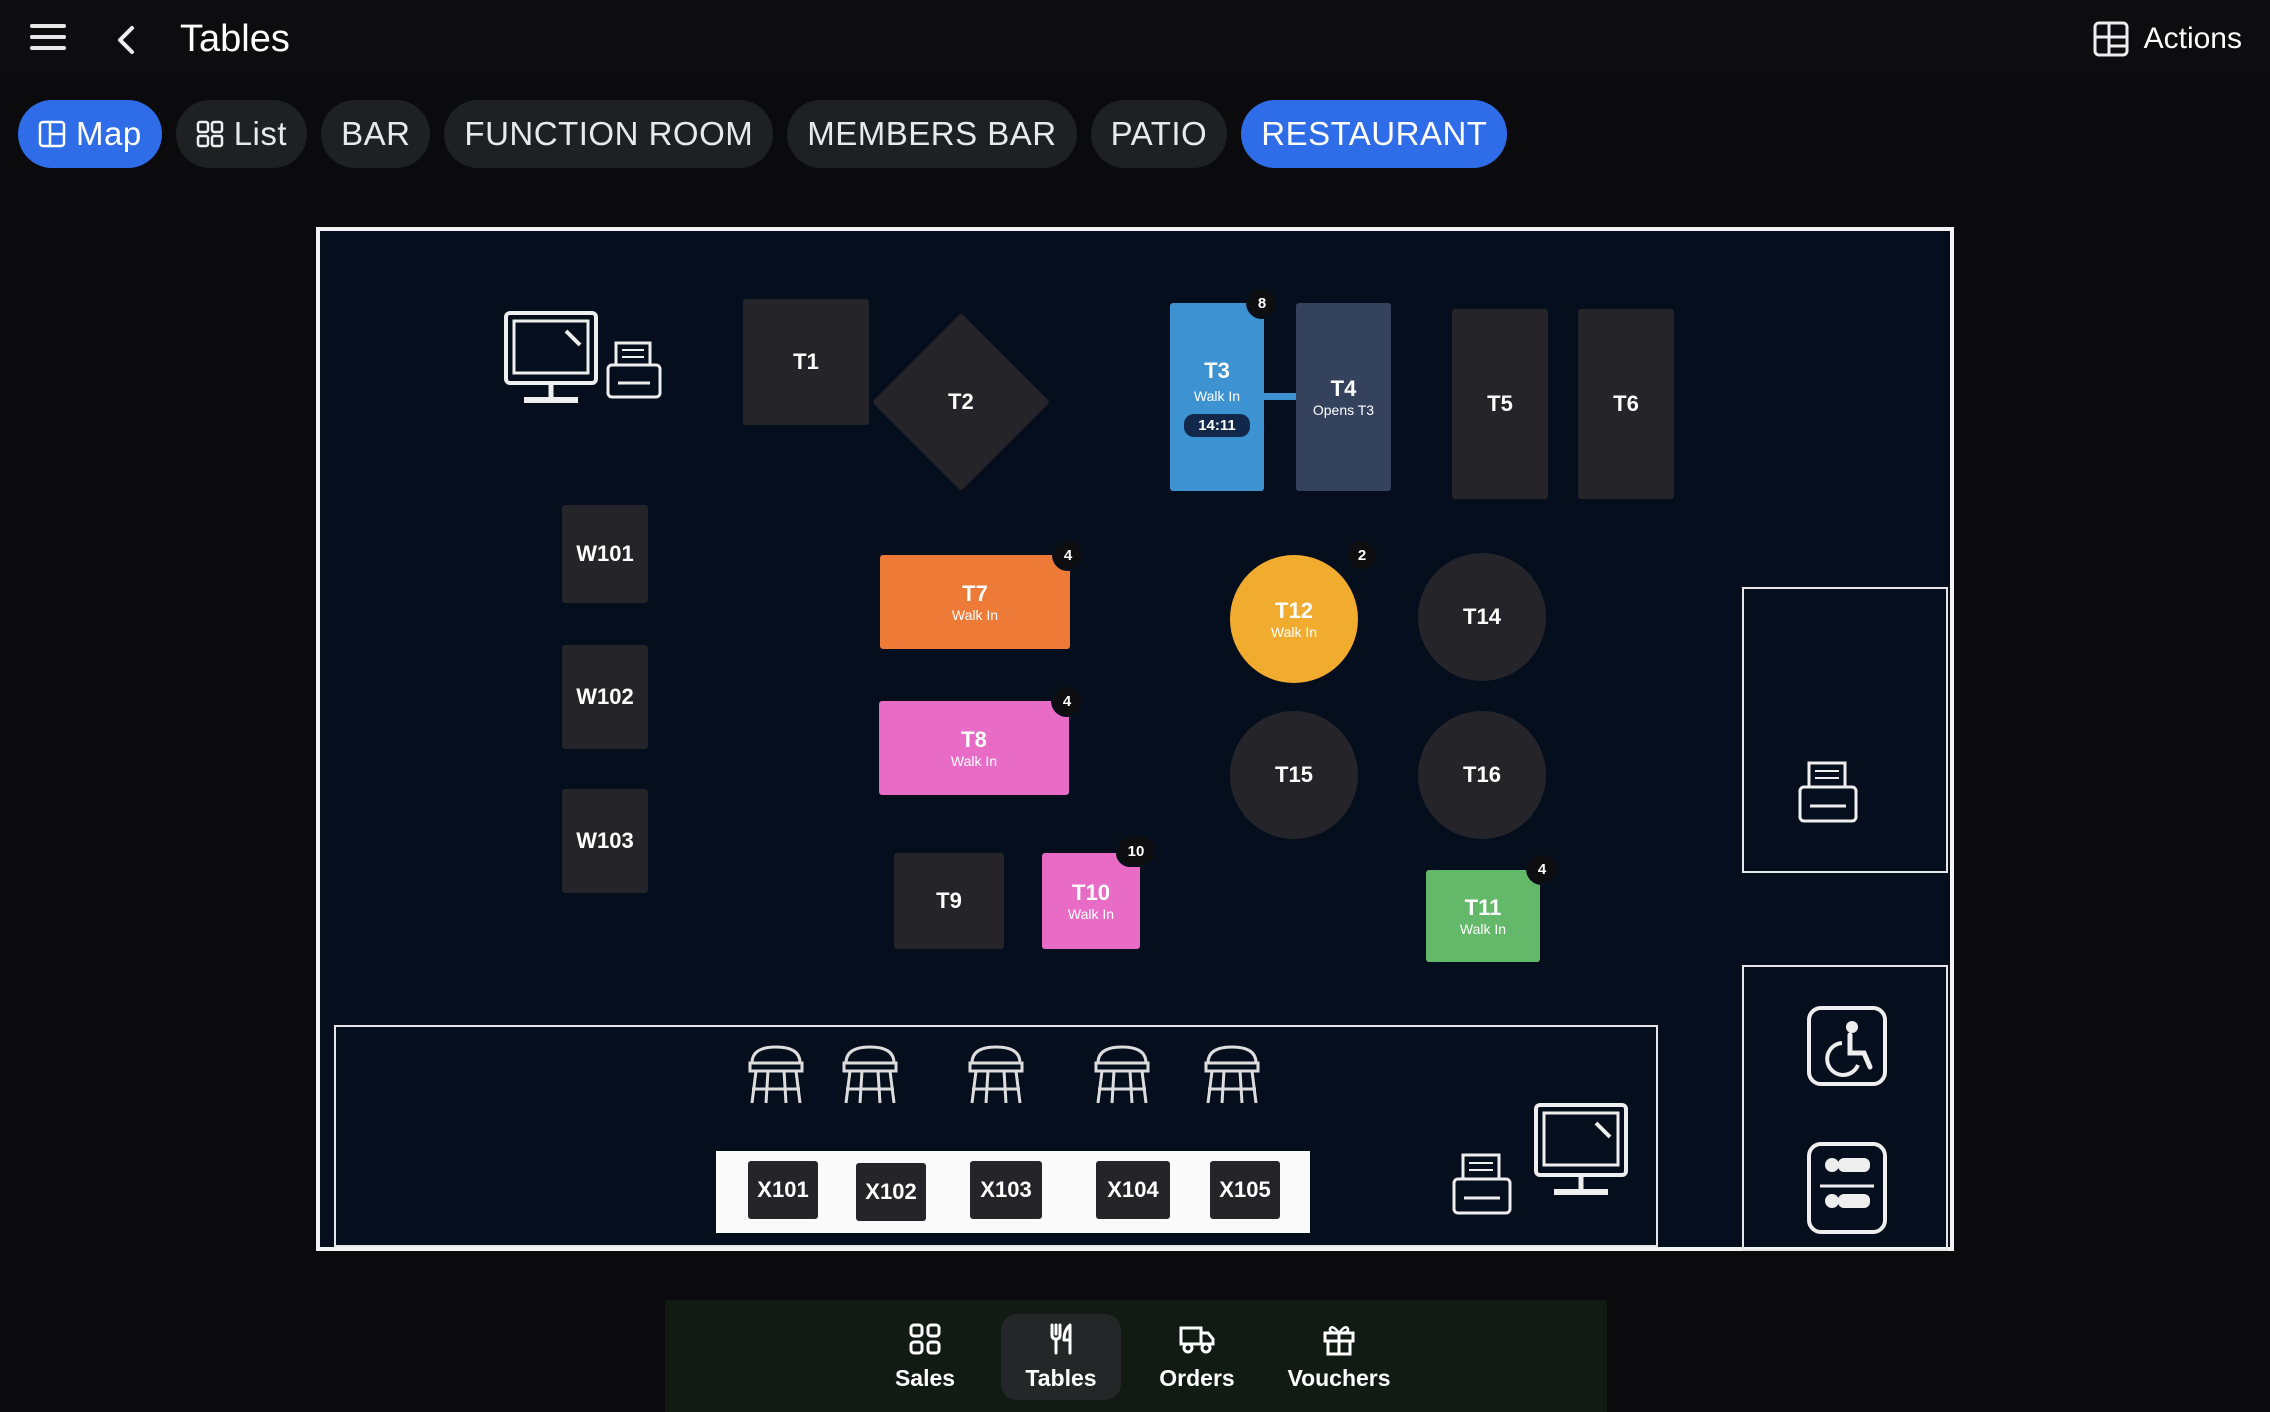  I want to click on table-t10: T10 Walk In, so click(1091, 901).